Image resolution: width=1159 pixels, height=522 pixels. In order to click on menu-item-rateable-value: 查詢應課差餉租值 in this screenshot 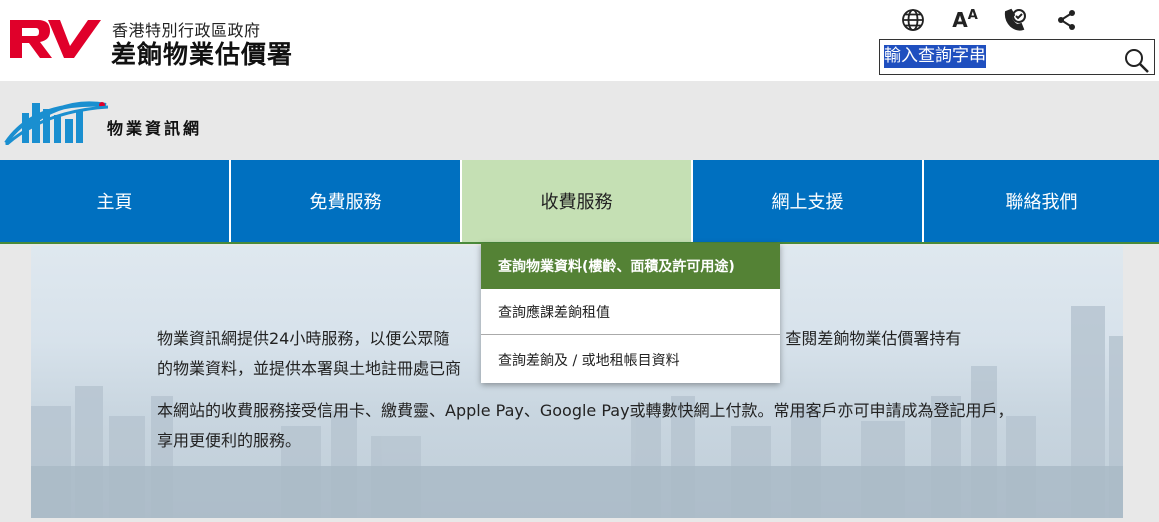, I will do `click(630, 312)`.